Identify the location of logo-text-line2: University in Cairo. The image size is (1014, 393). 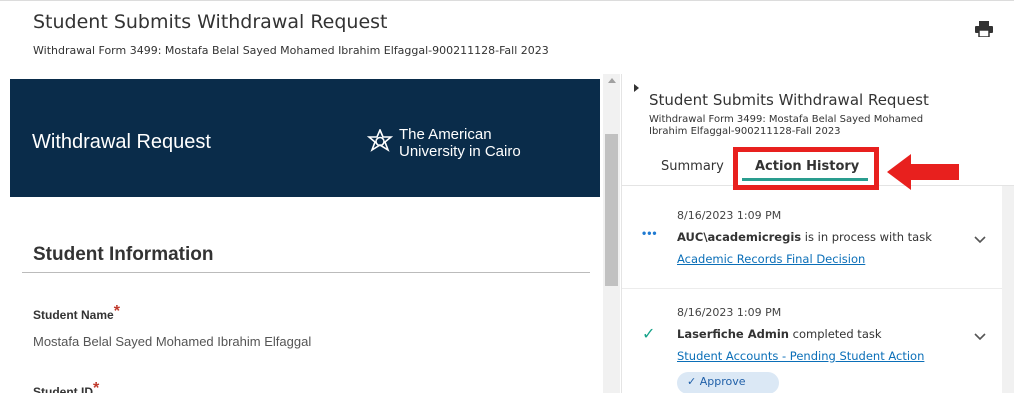
(460, 151).